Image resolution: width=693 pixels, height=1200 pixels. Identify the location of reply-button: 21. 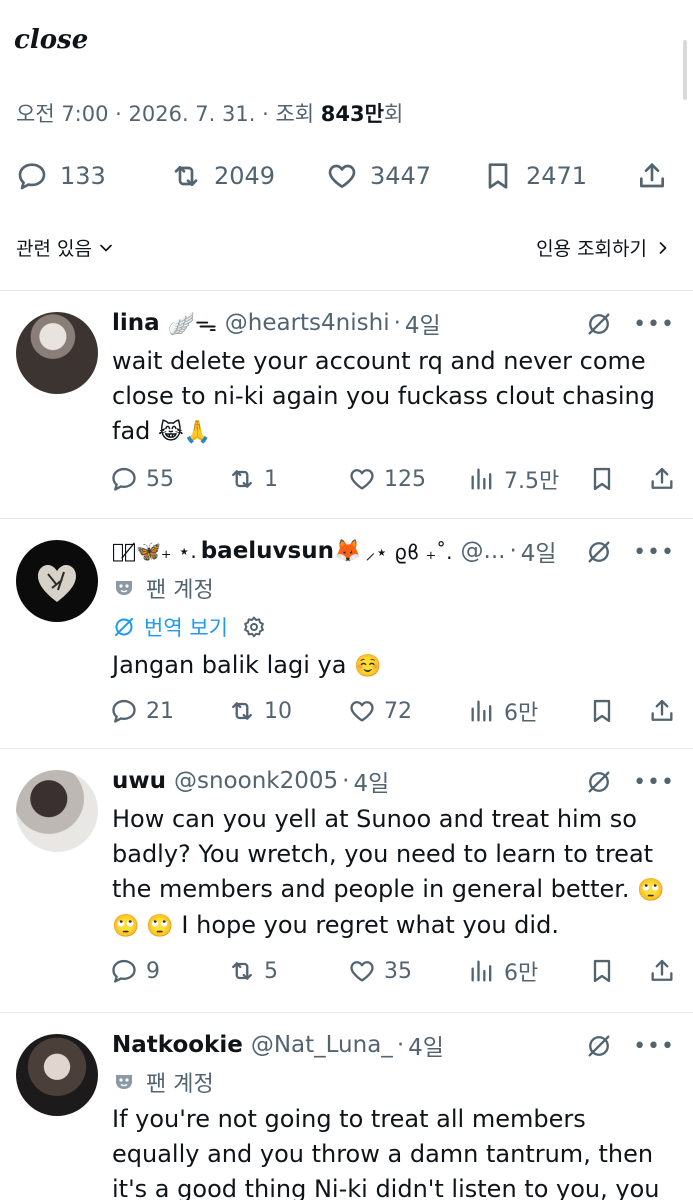
(142, 711).